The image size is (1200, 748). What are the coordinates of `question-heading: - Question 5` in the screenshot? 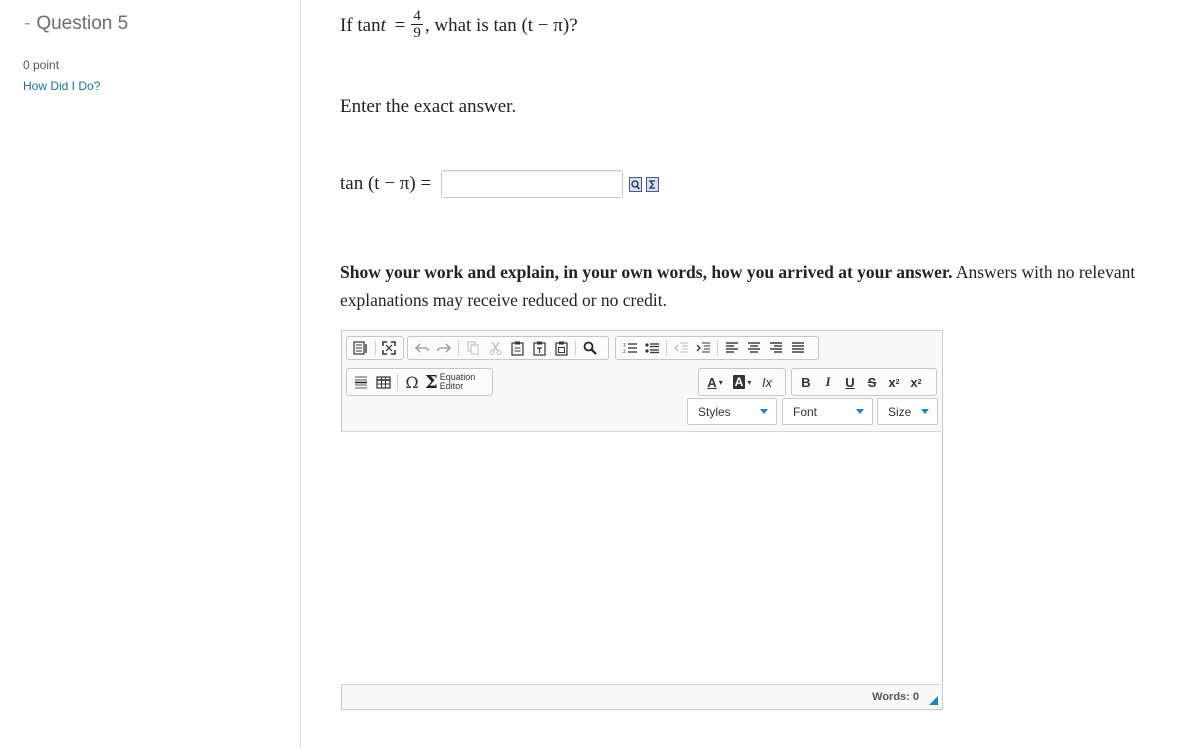 It's located at (76, 24).